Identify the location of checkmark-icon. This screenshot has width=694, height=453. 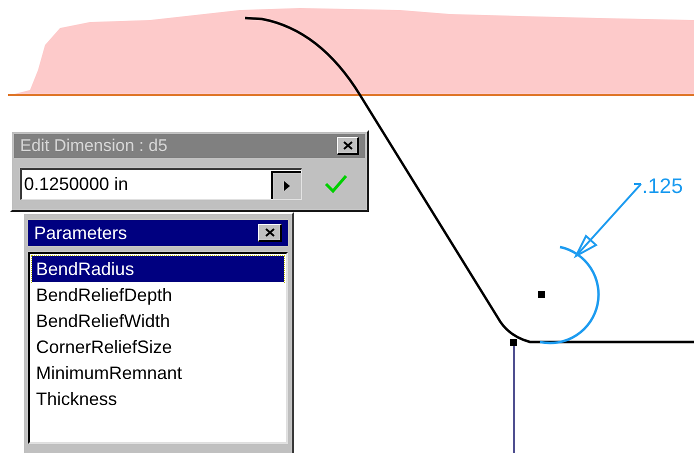
(336, 184).